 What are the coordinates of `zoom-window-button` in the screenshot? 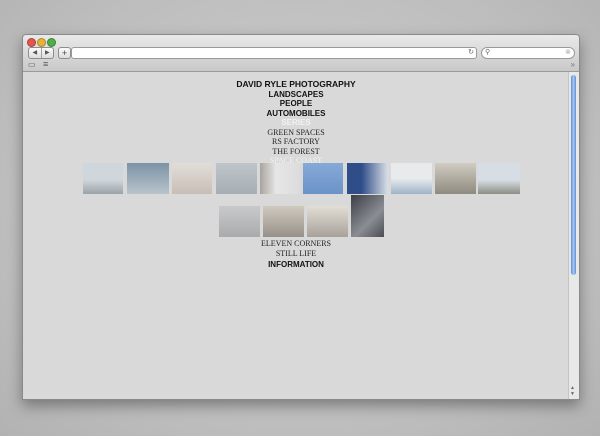 It's located at (51, 42).